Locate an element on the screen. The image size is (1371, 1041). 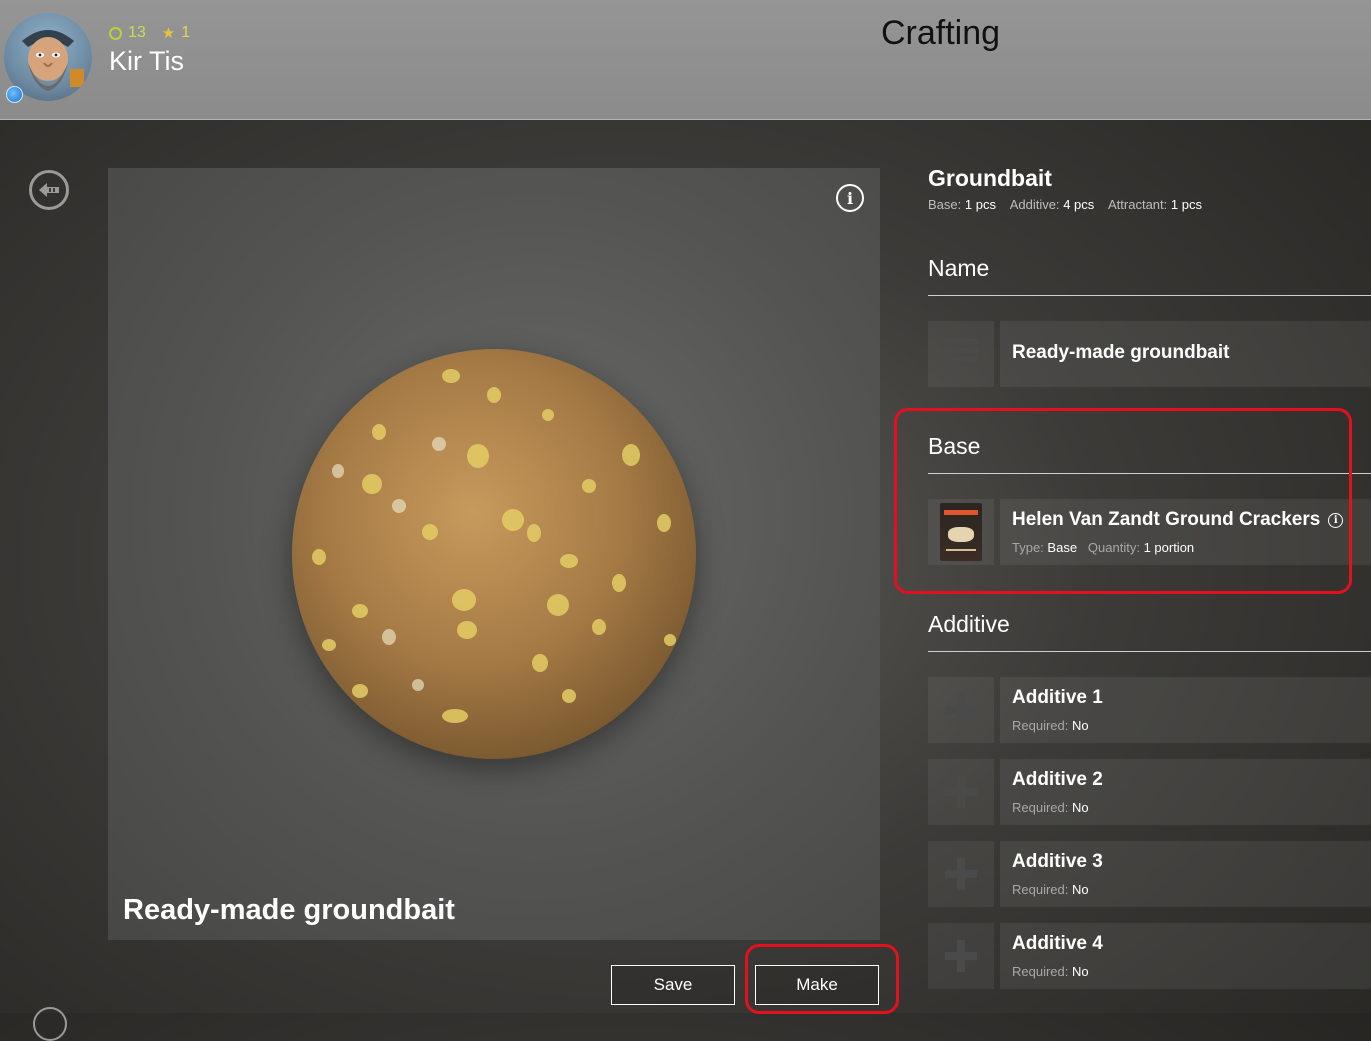
make-button: Make is located at coordinates (817, 985).